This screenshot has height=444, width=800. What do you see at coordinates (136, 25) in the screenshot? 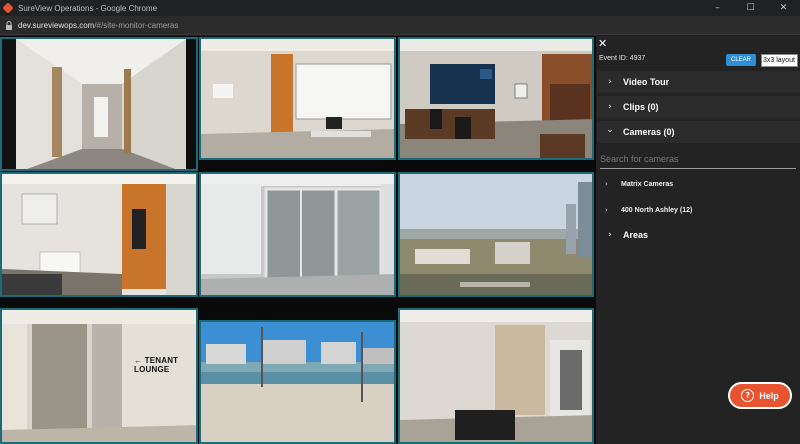
I see `url-path: /#/site-monitor-cameras` at bounding box center [136, 25].